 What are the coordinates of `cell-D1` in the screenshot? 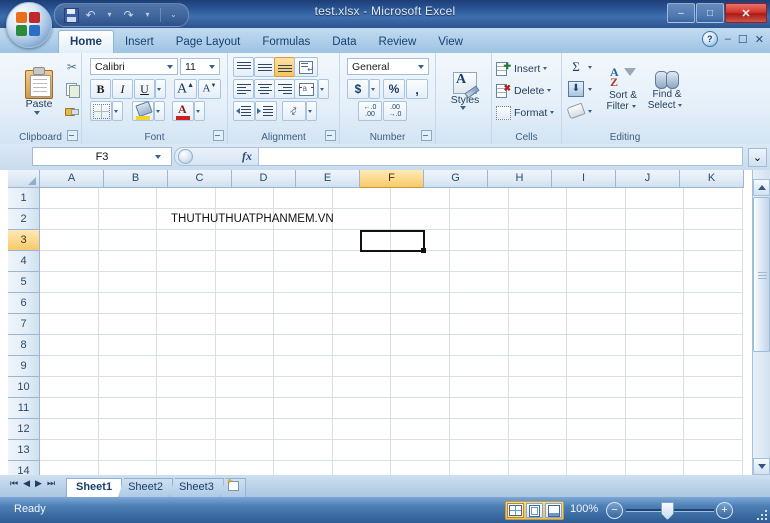 It's located at (245, 198).